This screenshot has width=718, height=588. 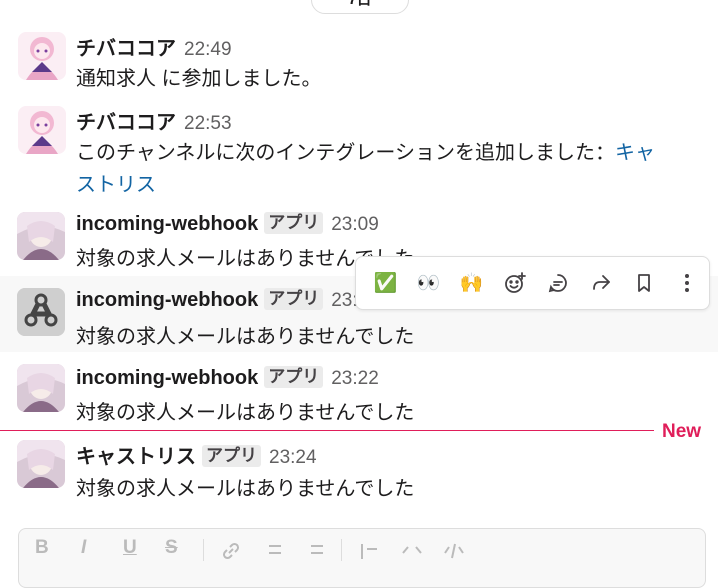 What do you see at coordinates (130, 548) in the screenshot?
I see `underline-button: U` at bounding box center [130, 548].